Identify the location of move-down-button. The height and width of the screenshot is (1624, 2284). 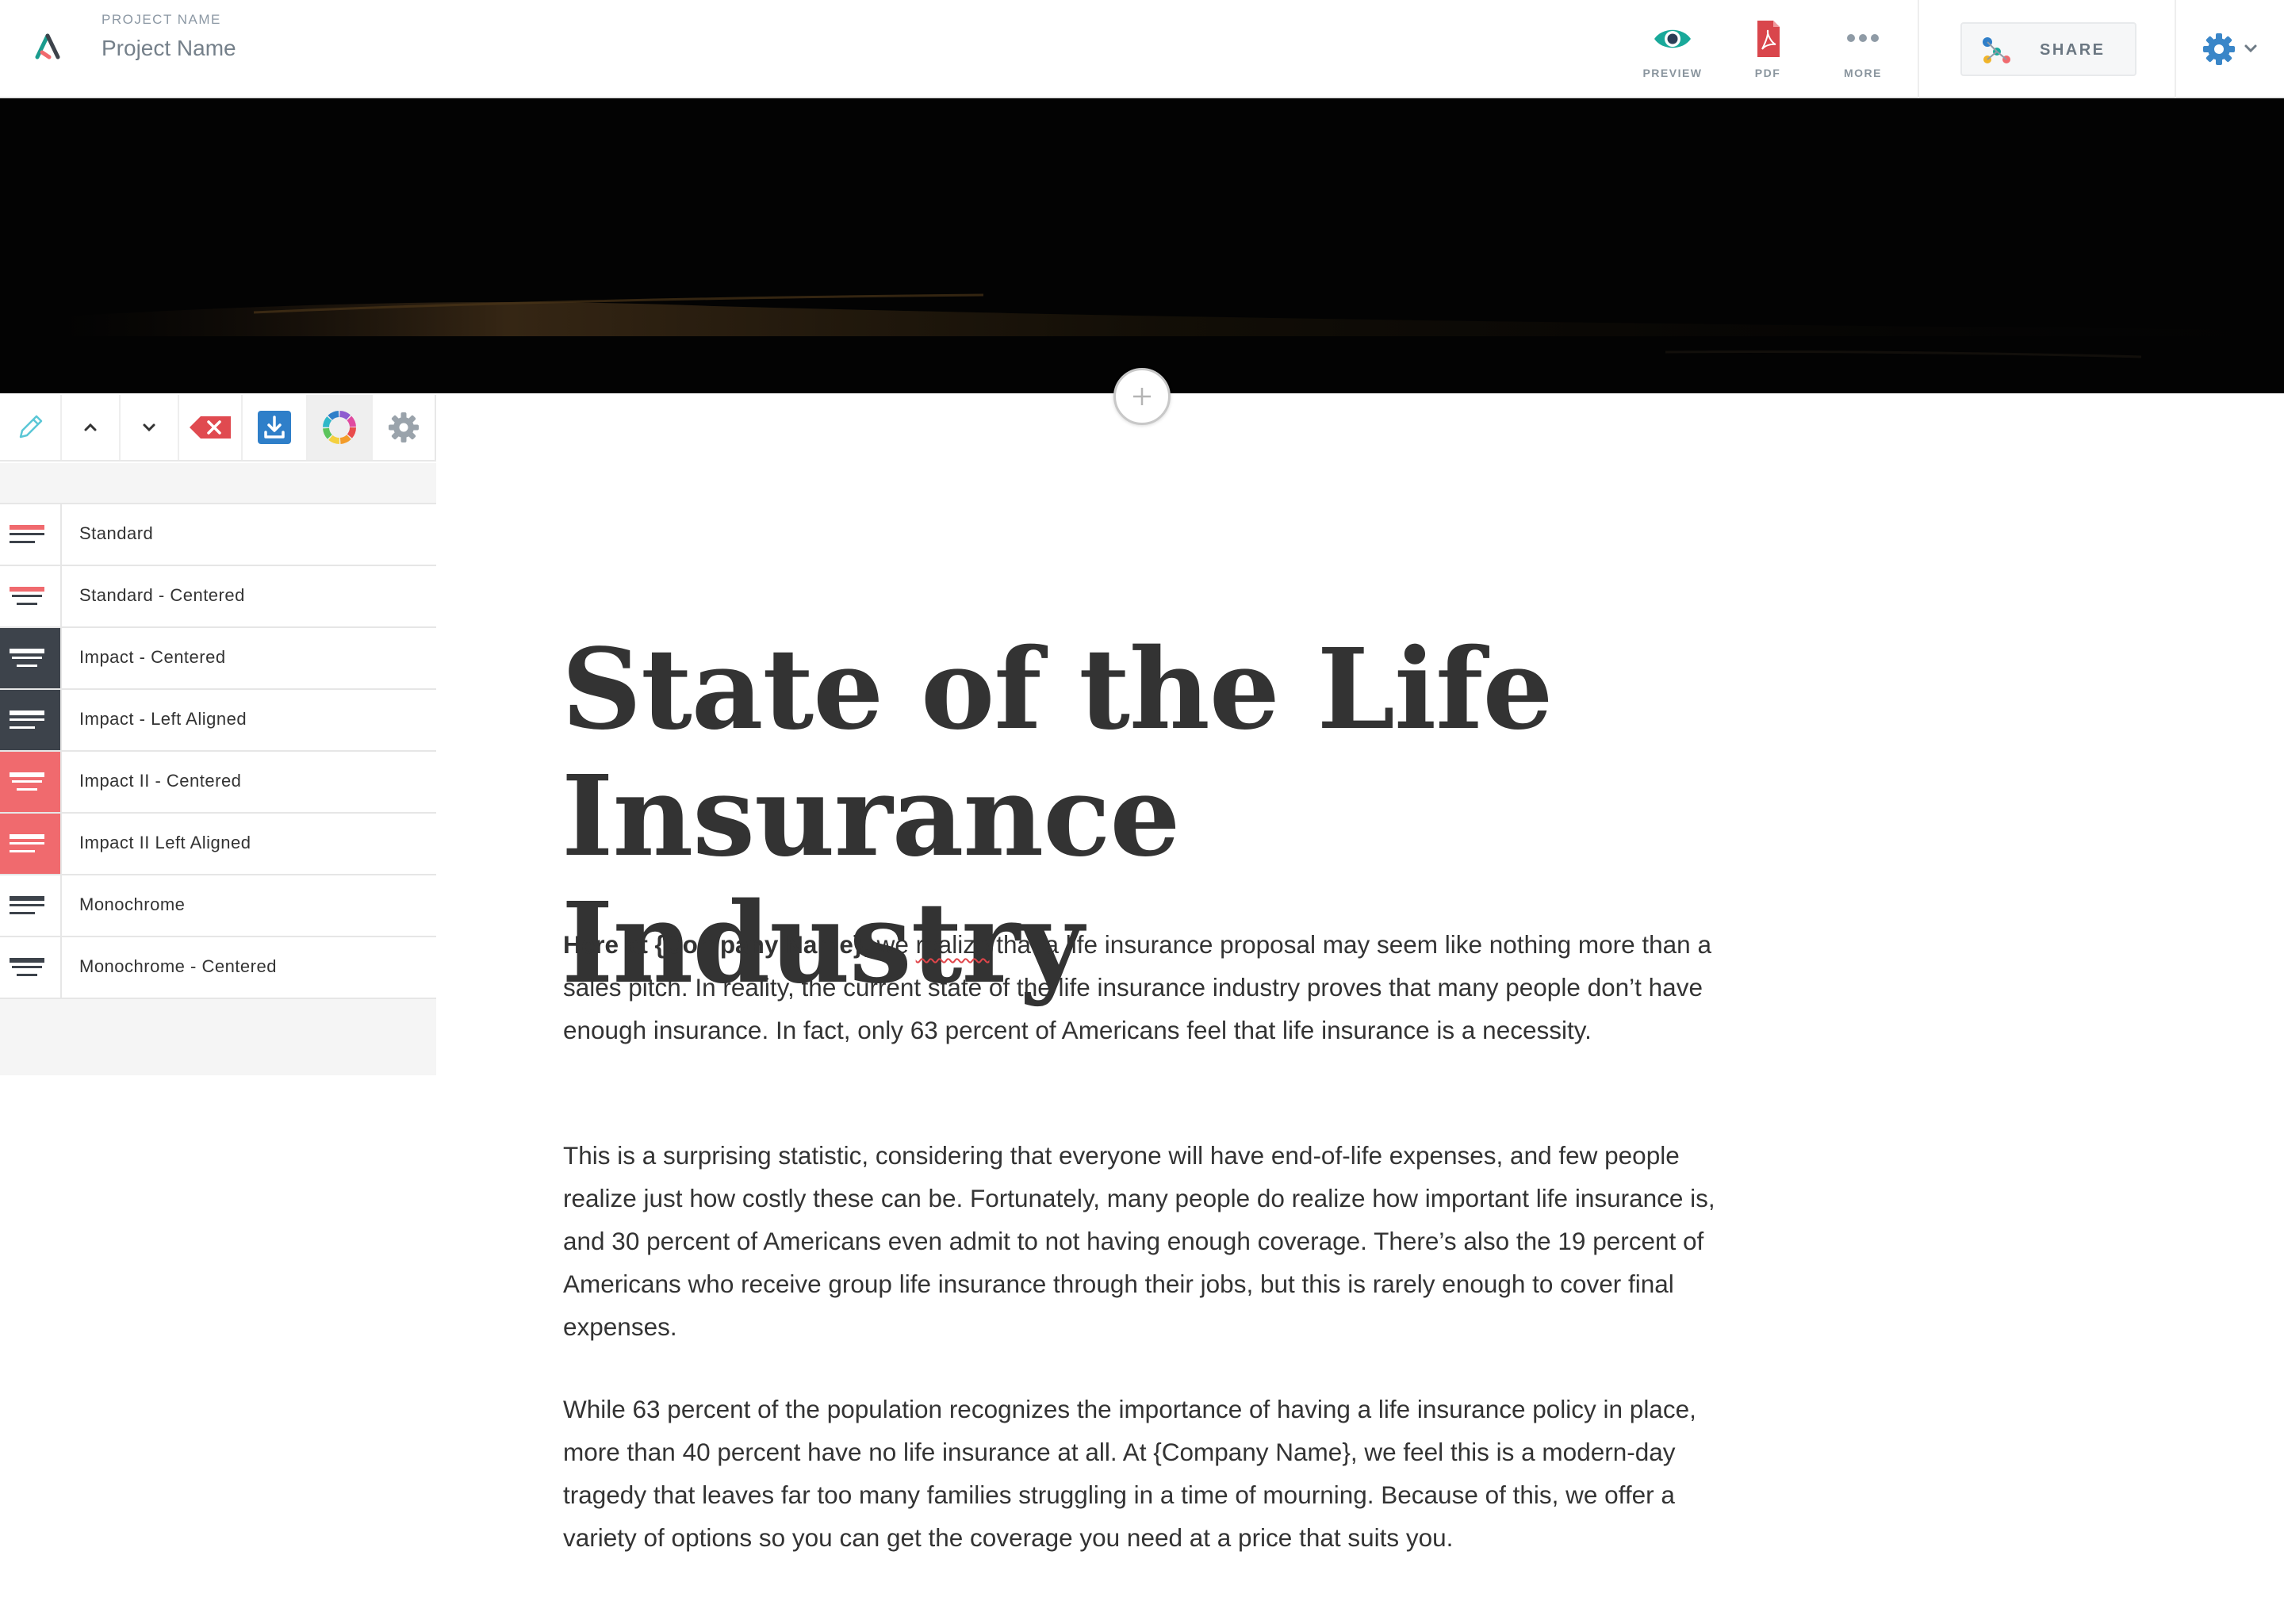
(150, 427).